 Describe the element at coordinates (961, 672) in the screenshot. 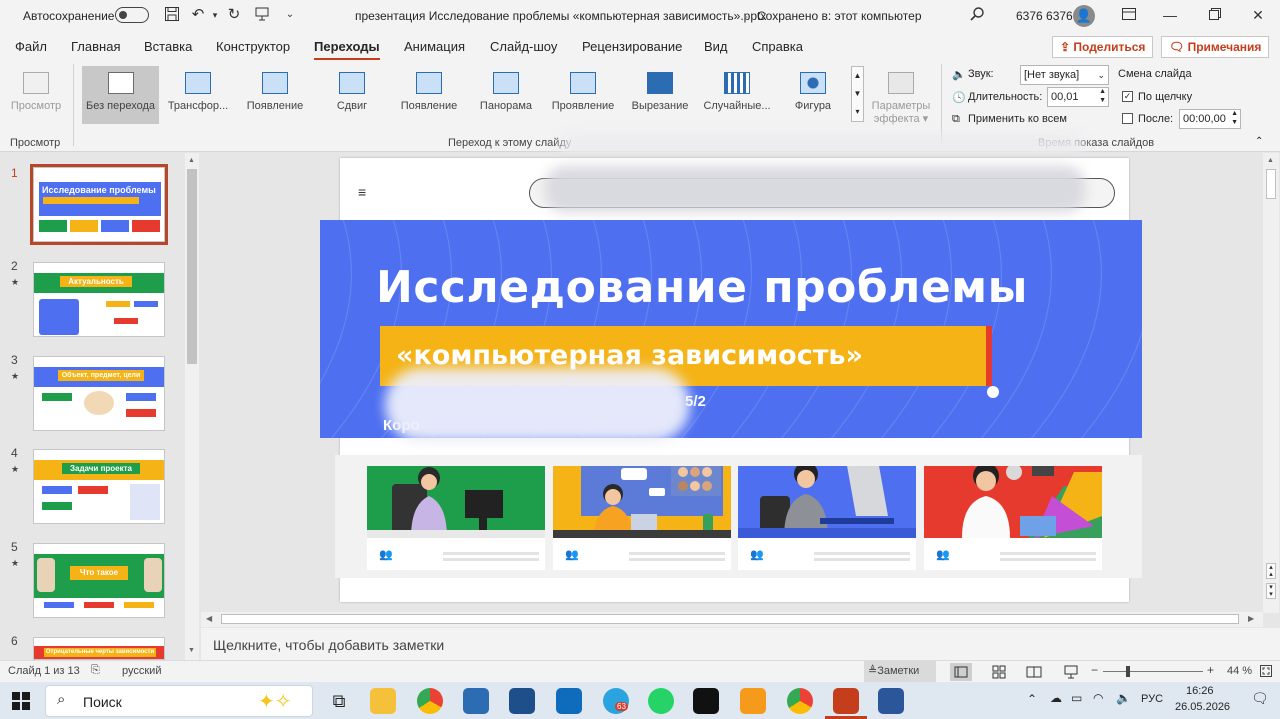

I see `normal-view-button` at that location.